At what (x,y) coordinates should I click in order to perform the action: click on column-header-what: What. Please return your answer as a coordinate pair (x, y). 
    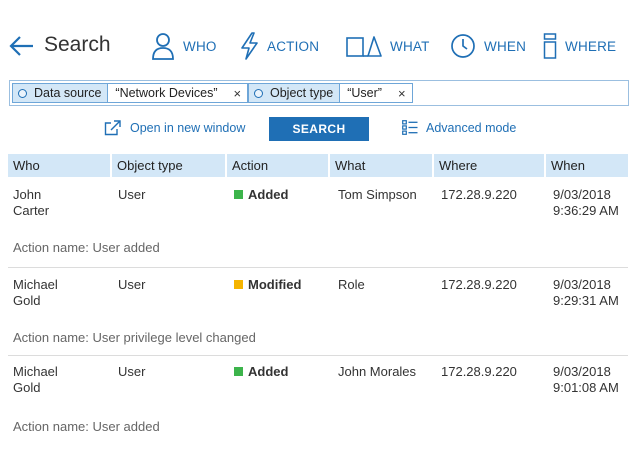
    Looking at the image, I should click on (381, 165).